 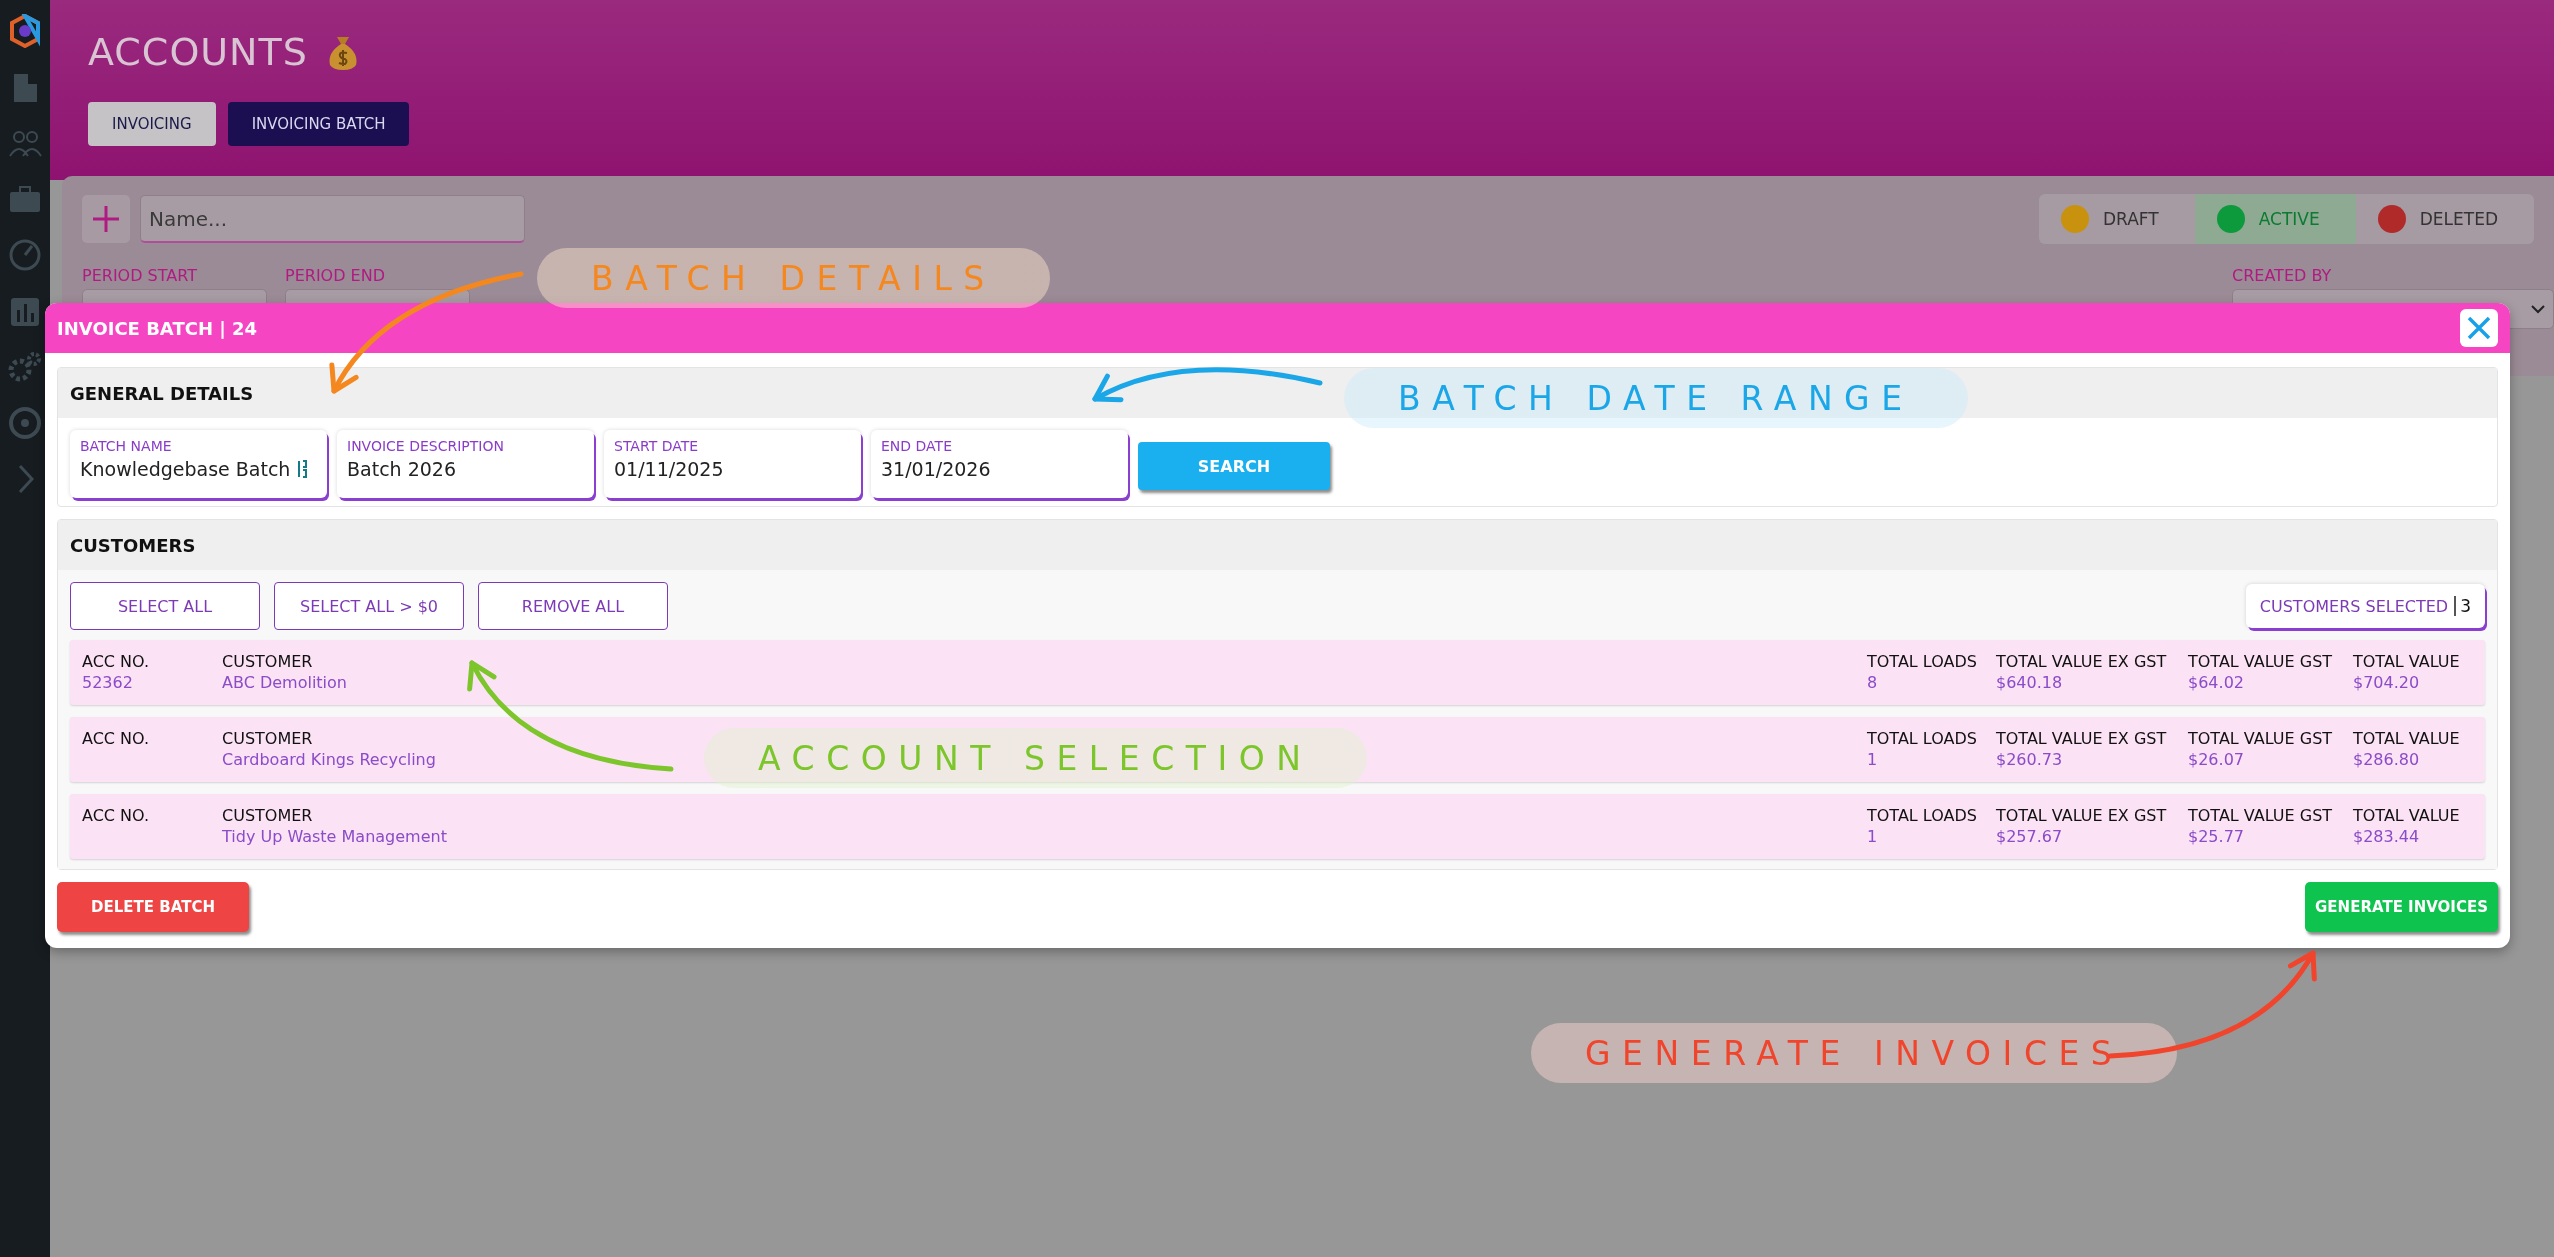 I want to click on status-option: DELETED, so click(x=2444, y=219).